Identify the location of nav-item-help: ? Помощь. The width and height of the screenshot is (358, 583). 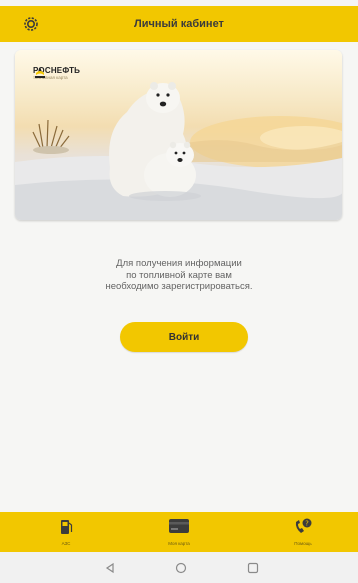
(303, 532).